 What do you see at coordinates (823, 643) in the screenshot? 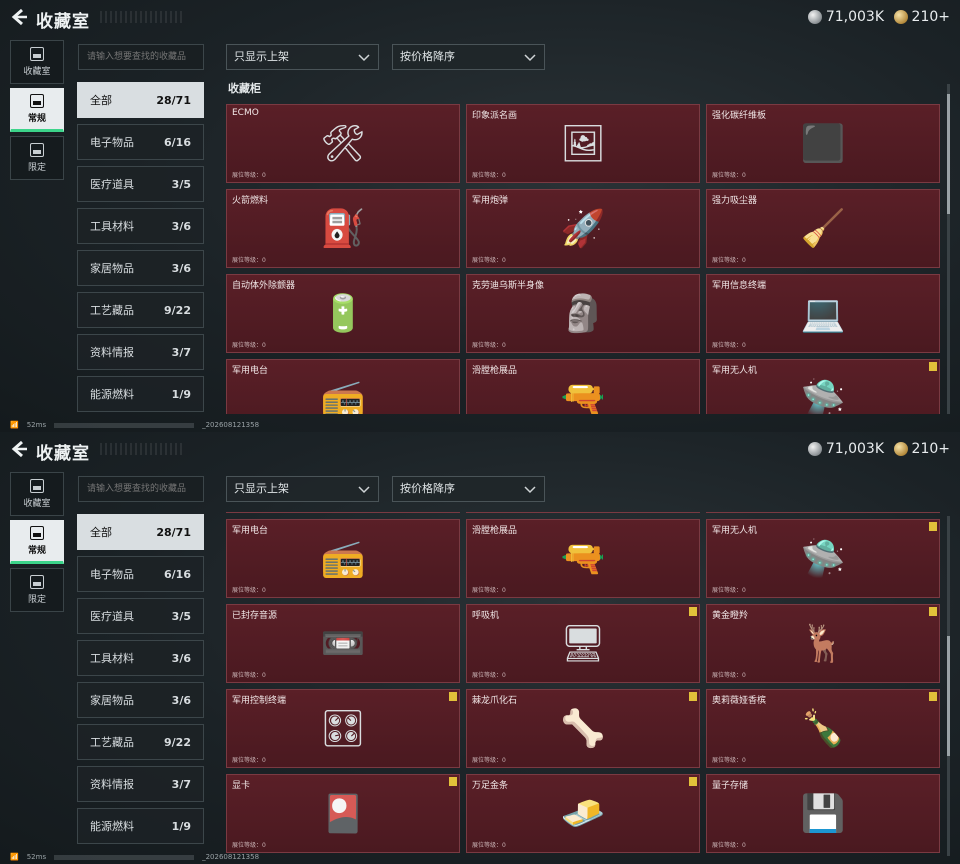
I see `collection-card: 黄金瞪羚 🦌 展位等级：0` at bounding box center [823, 643].